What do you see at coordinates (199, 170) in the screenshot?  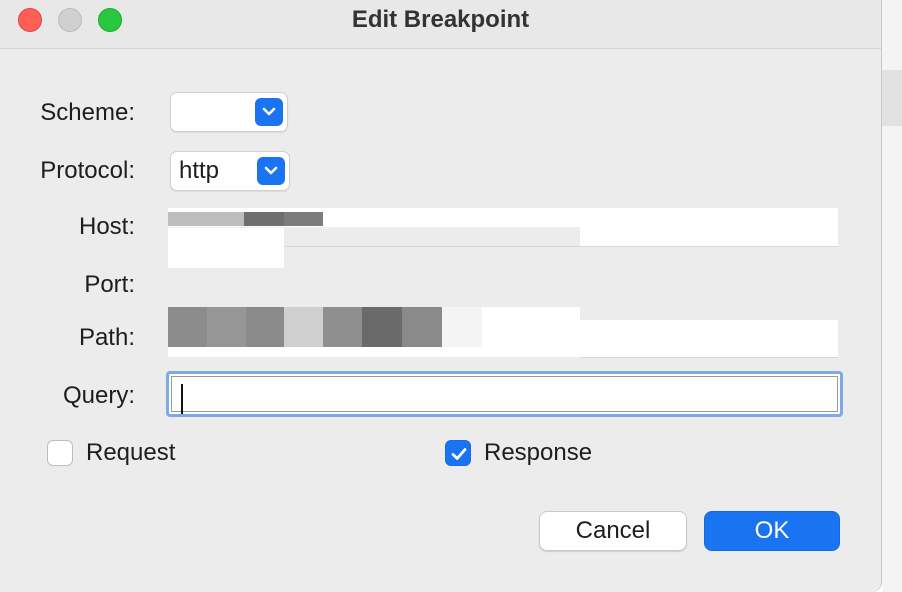 I see `protocol-value: http` at bounding box center [199, 170].